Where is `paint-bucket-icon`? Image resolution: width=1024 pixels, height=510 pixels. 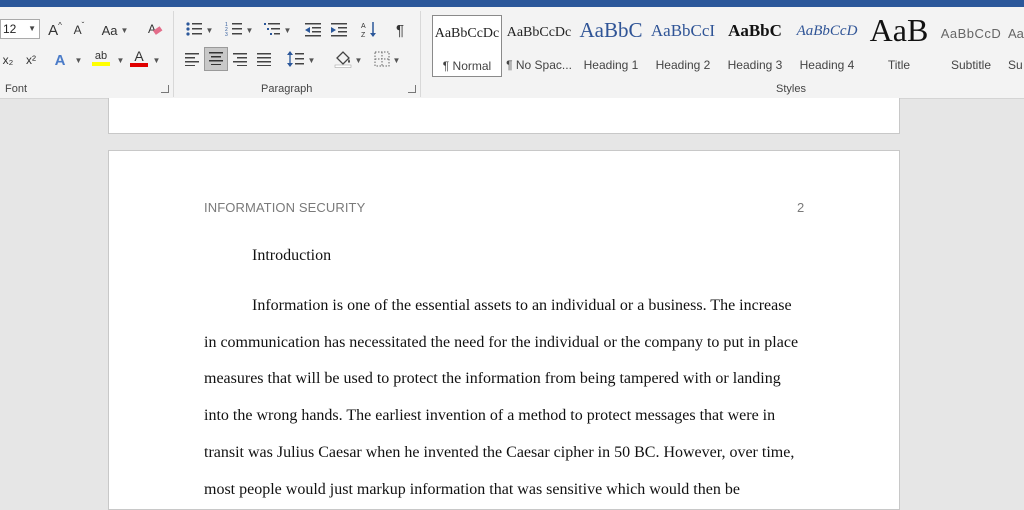
paint-bucket-icon is located at coordinates (343, 60).